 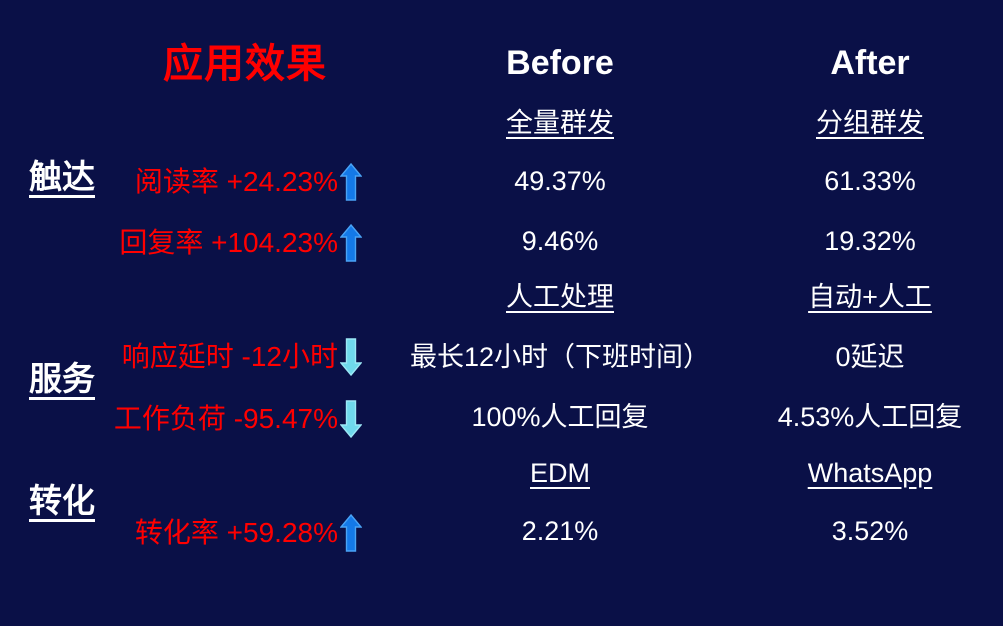 I want to click on before-value: 2.21%, so click(x=560, y=531).